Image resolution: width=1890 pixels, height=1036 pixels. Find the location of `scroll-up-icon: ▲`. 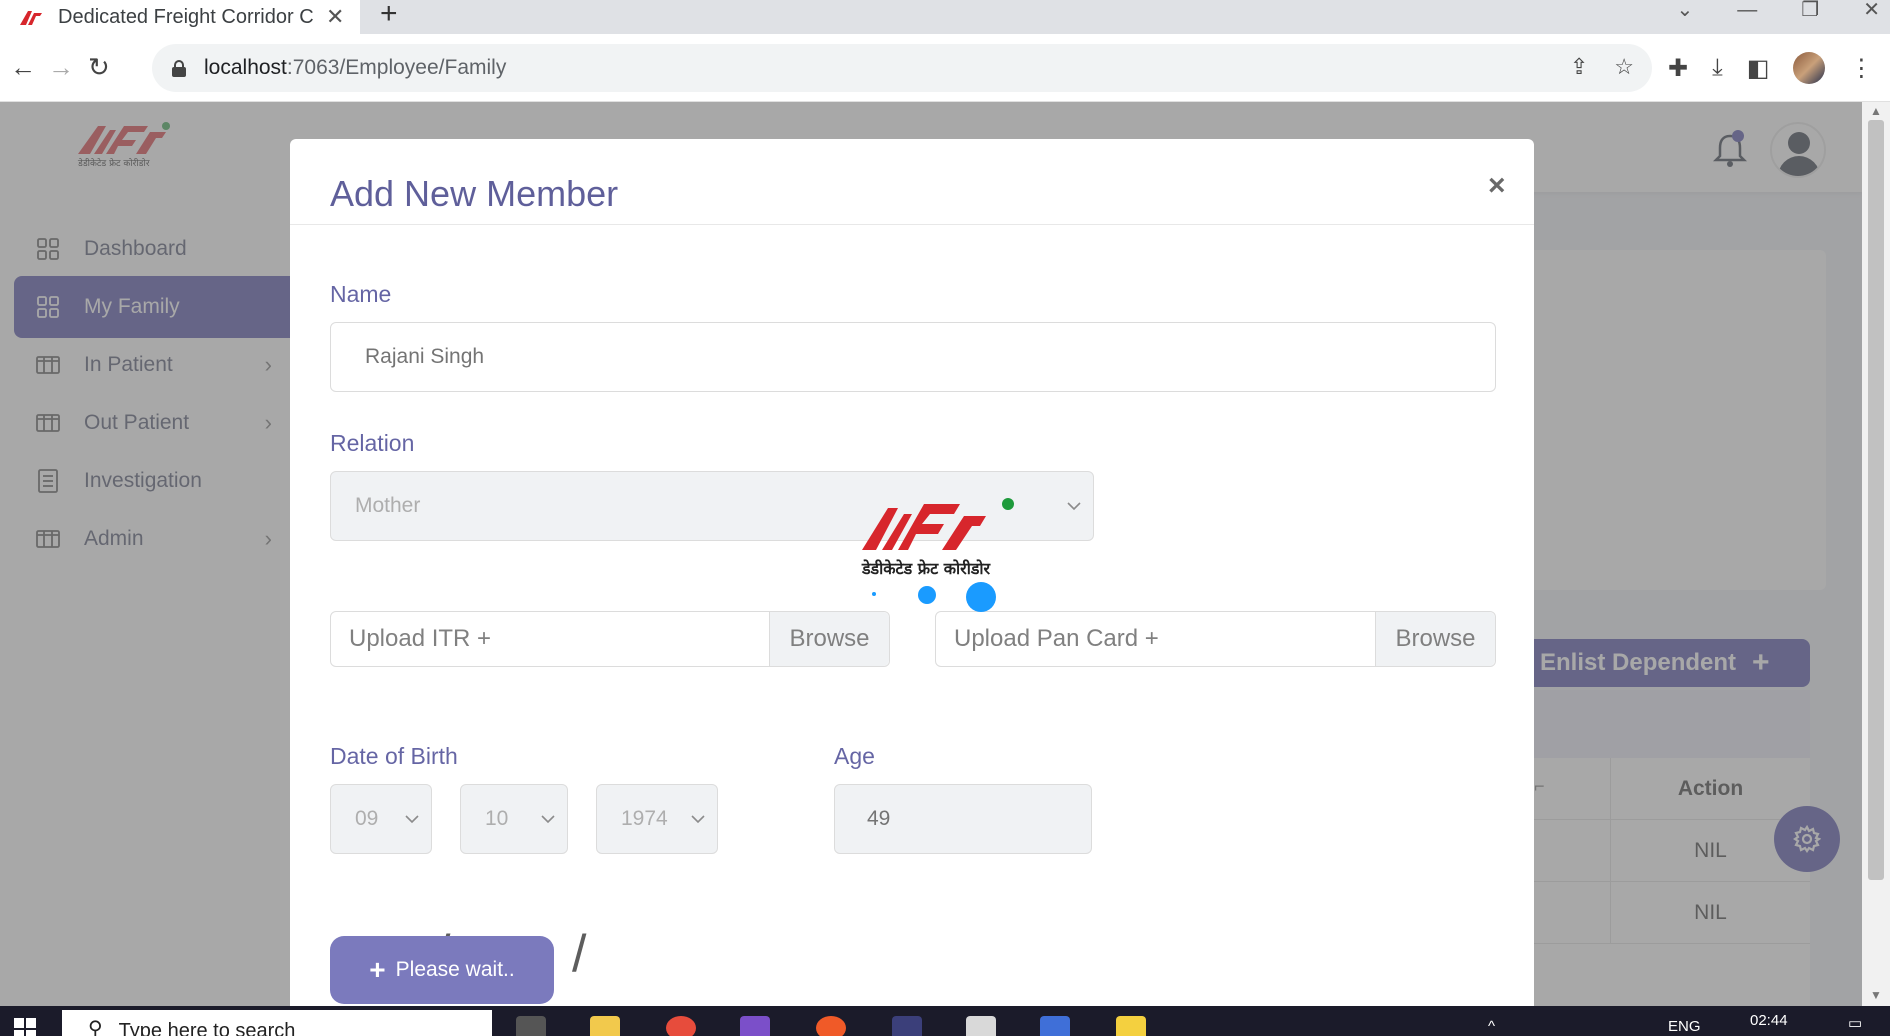

scroll-up-icon: ▲ is located at coordinates (1876, 111).